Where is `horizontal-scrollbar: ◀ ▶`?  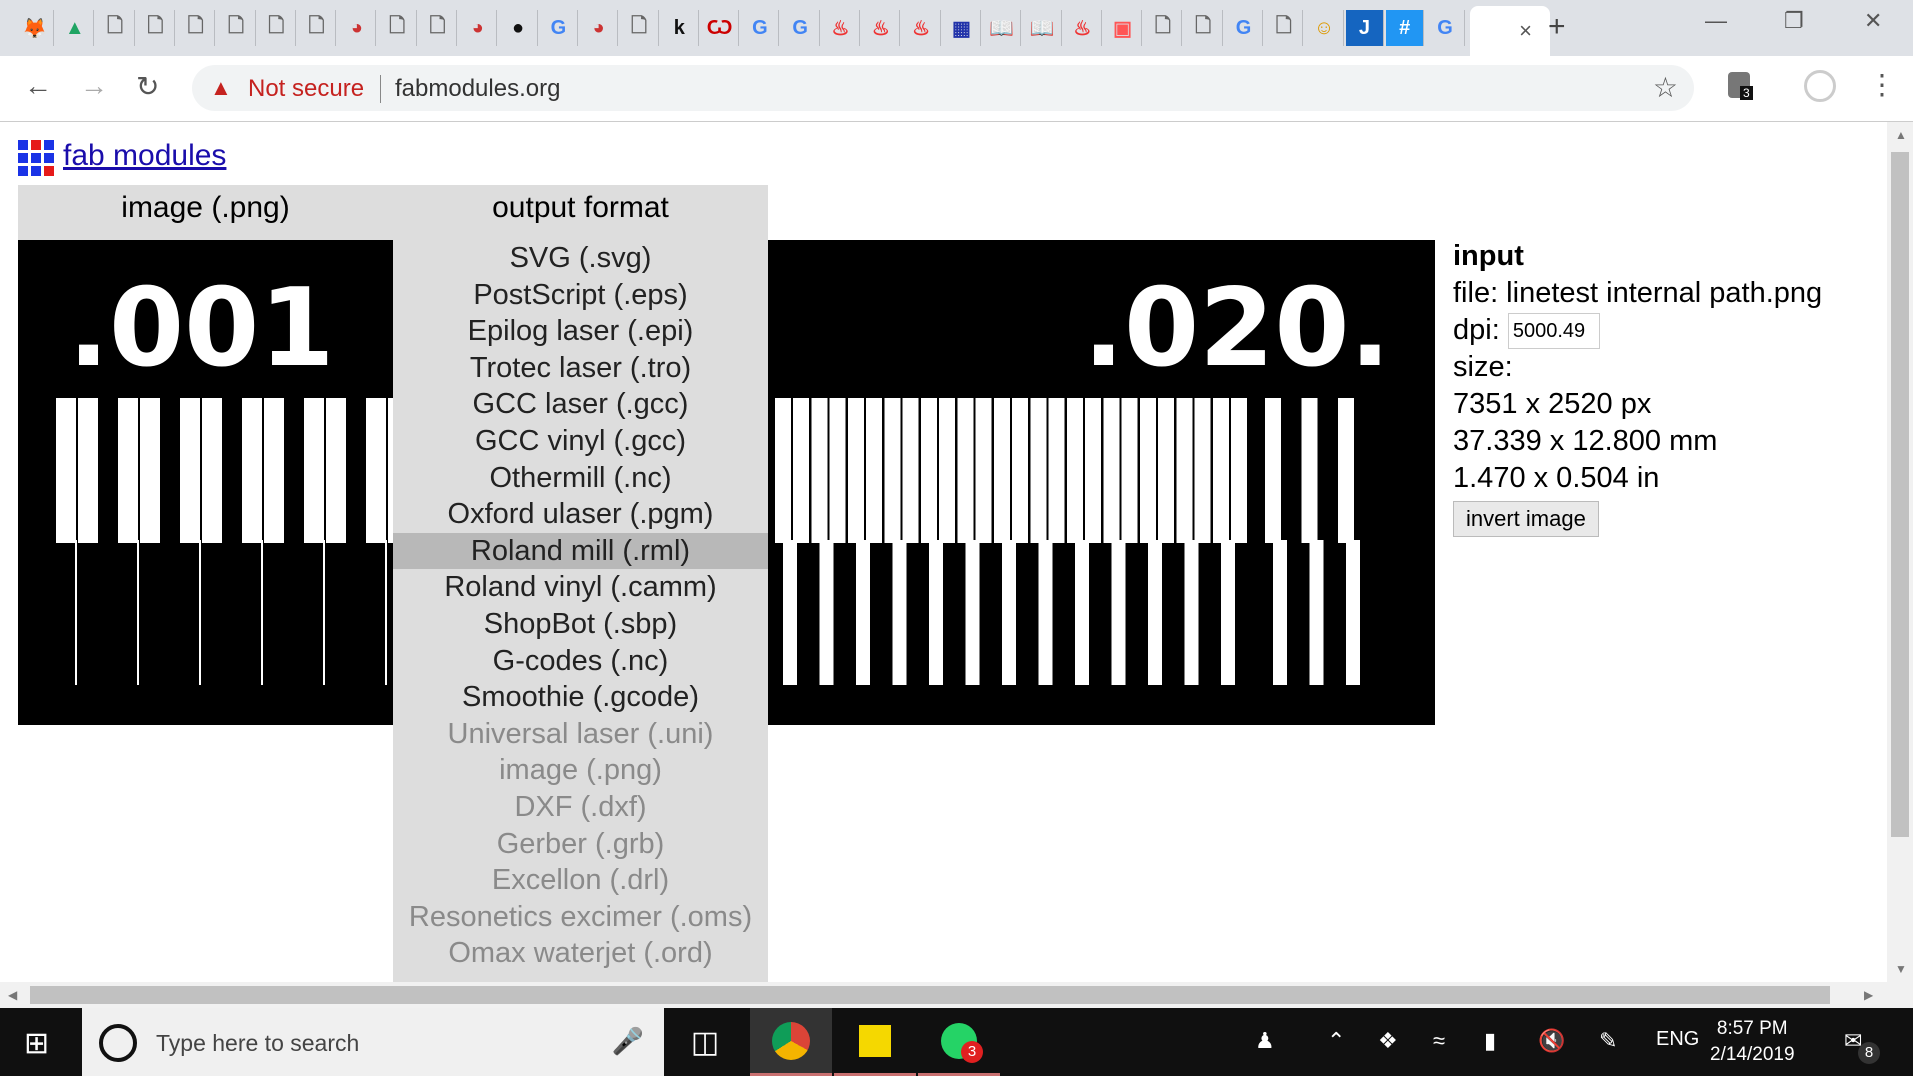 horizontal-scrollbar: ◀ ▶ is located at coordinates (956, 995).